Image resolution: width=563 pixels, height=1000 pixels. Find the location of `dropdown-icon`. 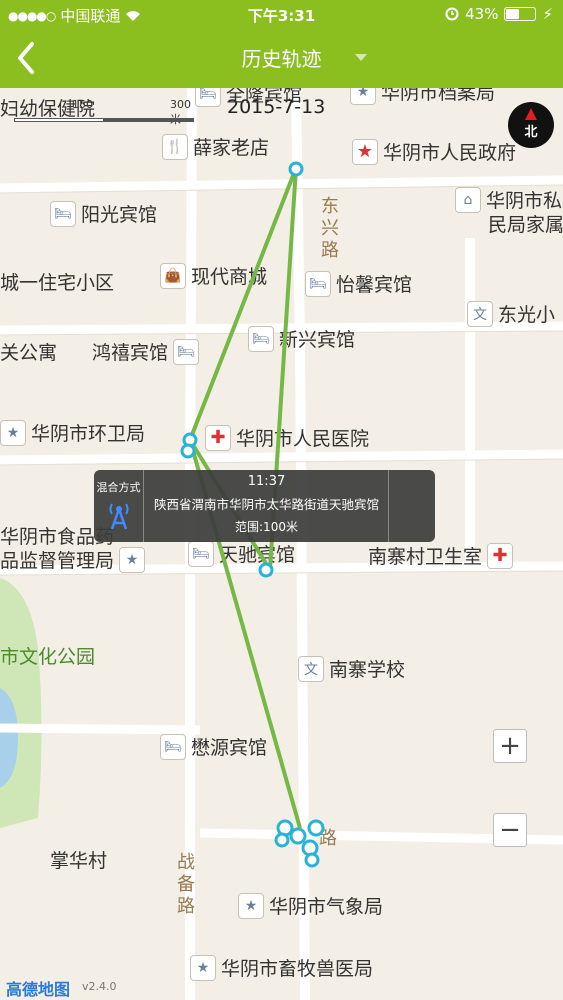

dropdown-icon is located at coordinates (361, 57).